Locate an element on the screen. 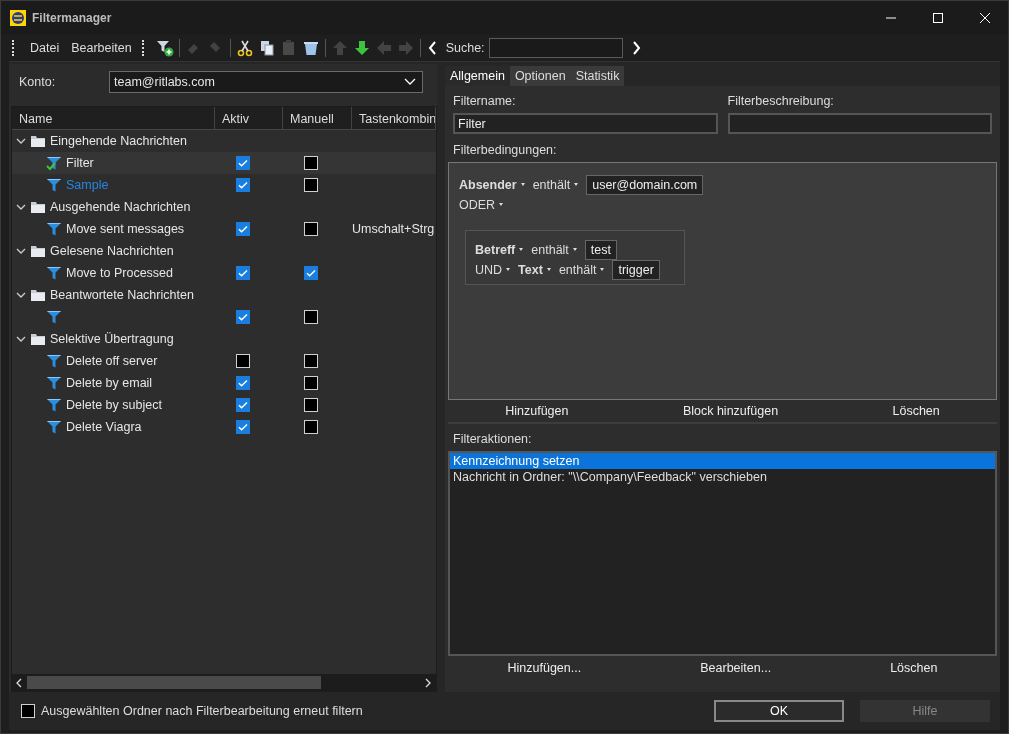 This screenshot has height=734, width=1009. checkbox-label: Ausgewählten Ordner nach Filterbearbeitung erneut filtern is located at coordinates (202, 711).